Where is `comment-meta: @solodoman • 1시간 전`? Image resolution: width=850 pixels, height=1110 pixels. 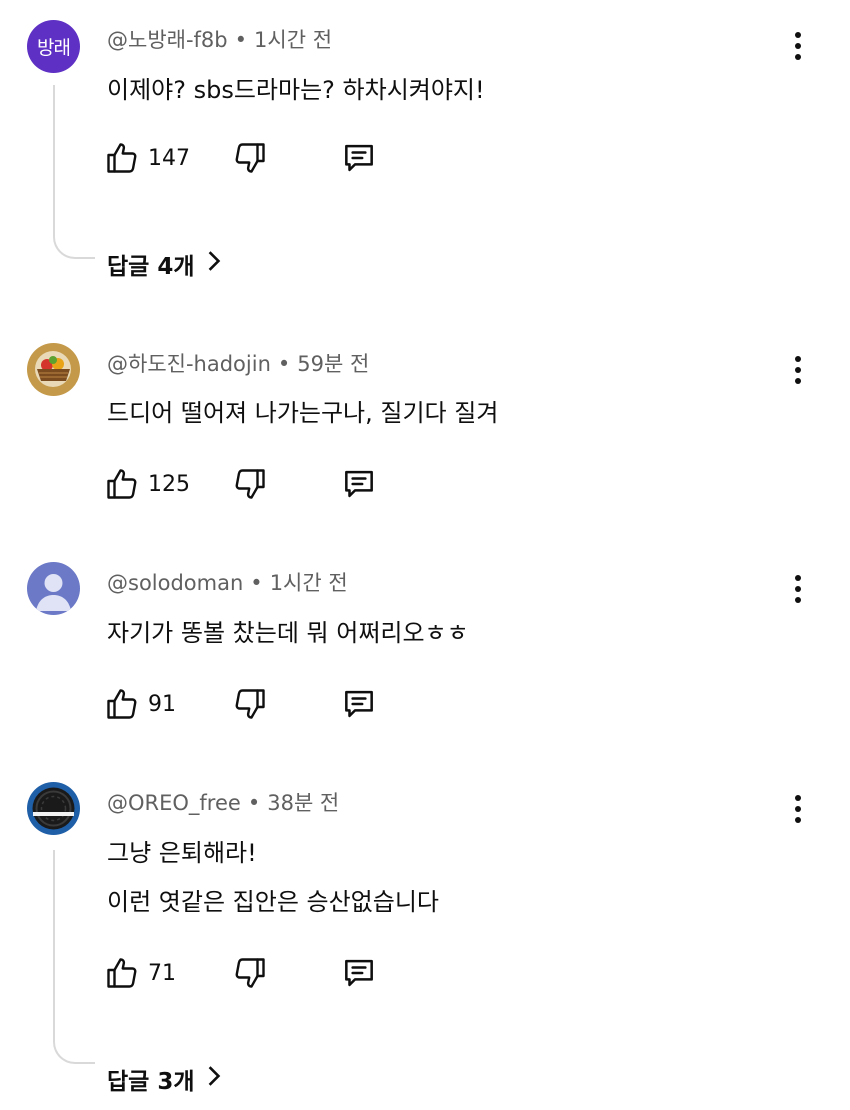
comment-meta: @solodoman • 1시간 전 is located at coordinates (227, 582).